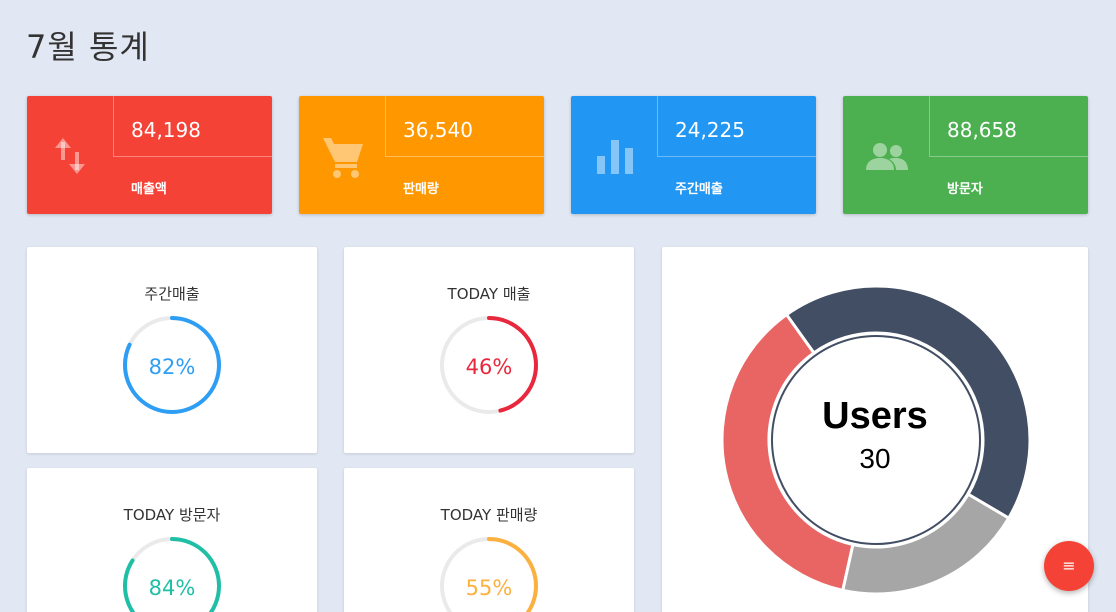  I want to click on stat-value: 24,225, so click(710, 130).